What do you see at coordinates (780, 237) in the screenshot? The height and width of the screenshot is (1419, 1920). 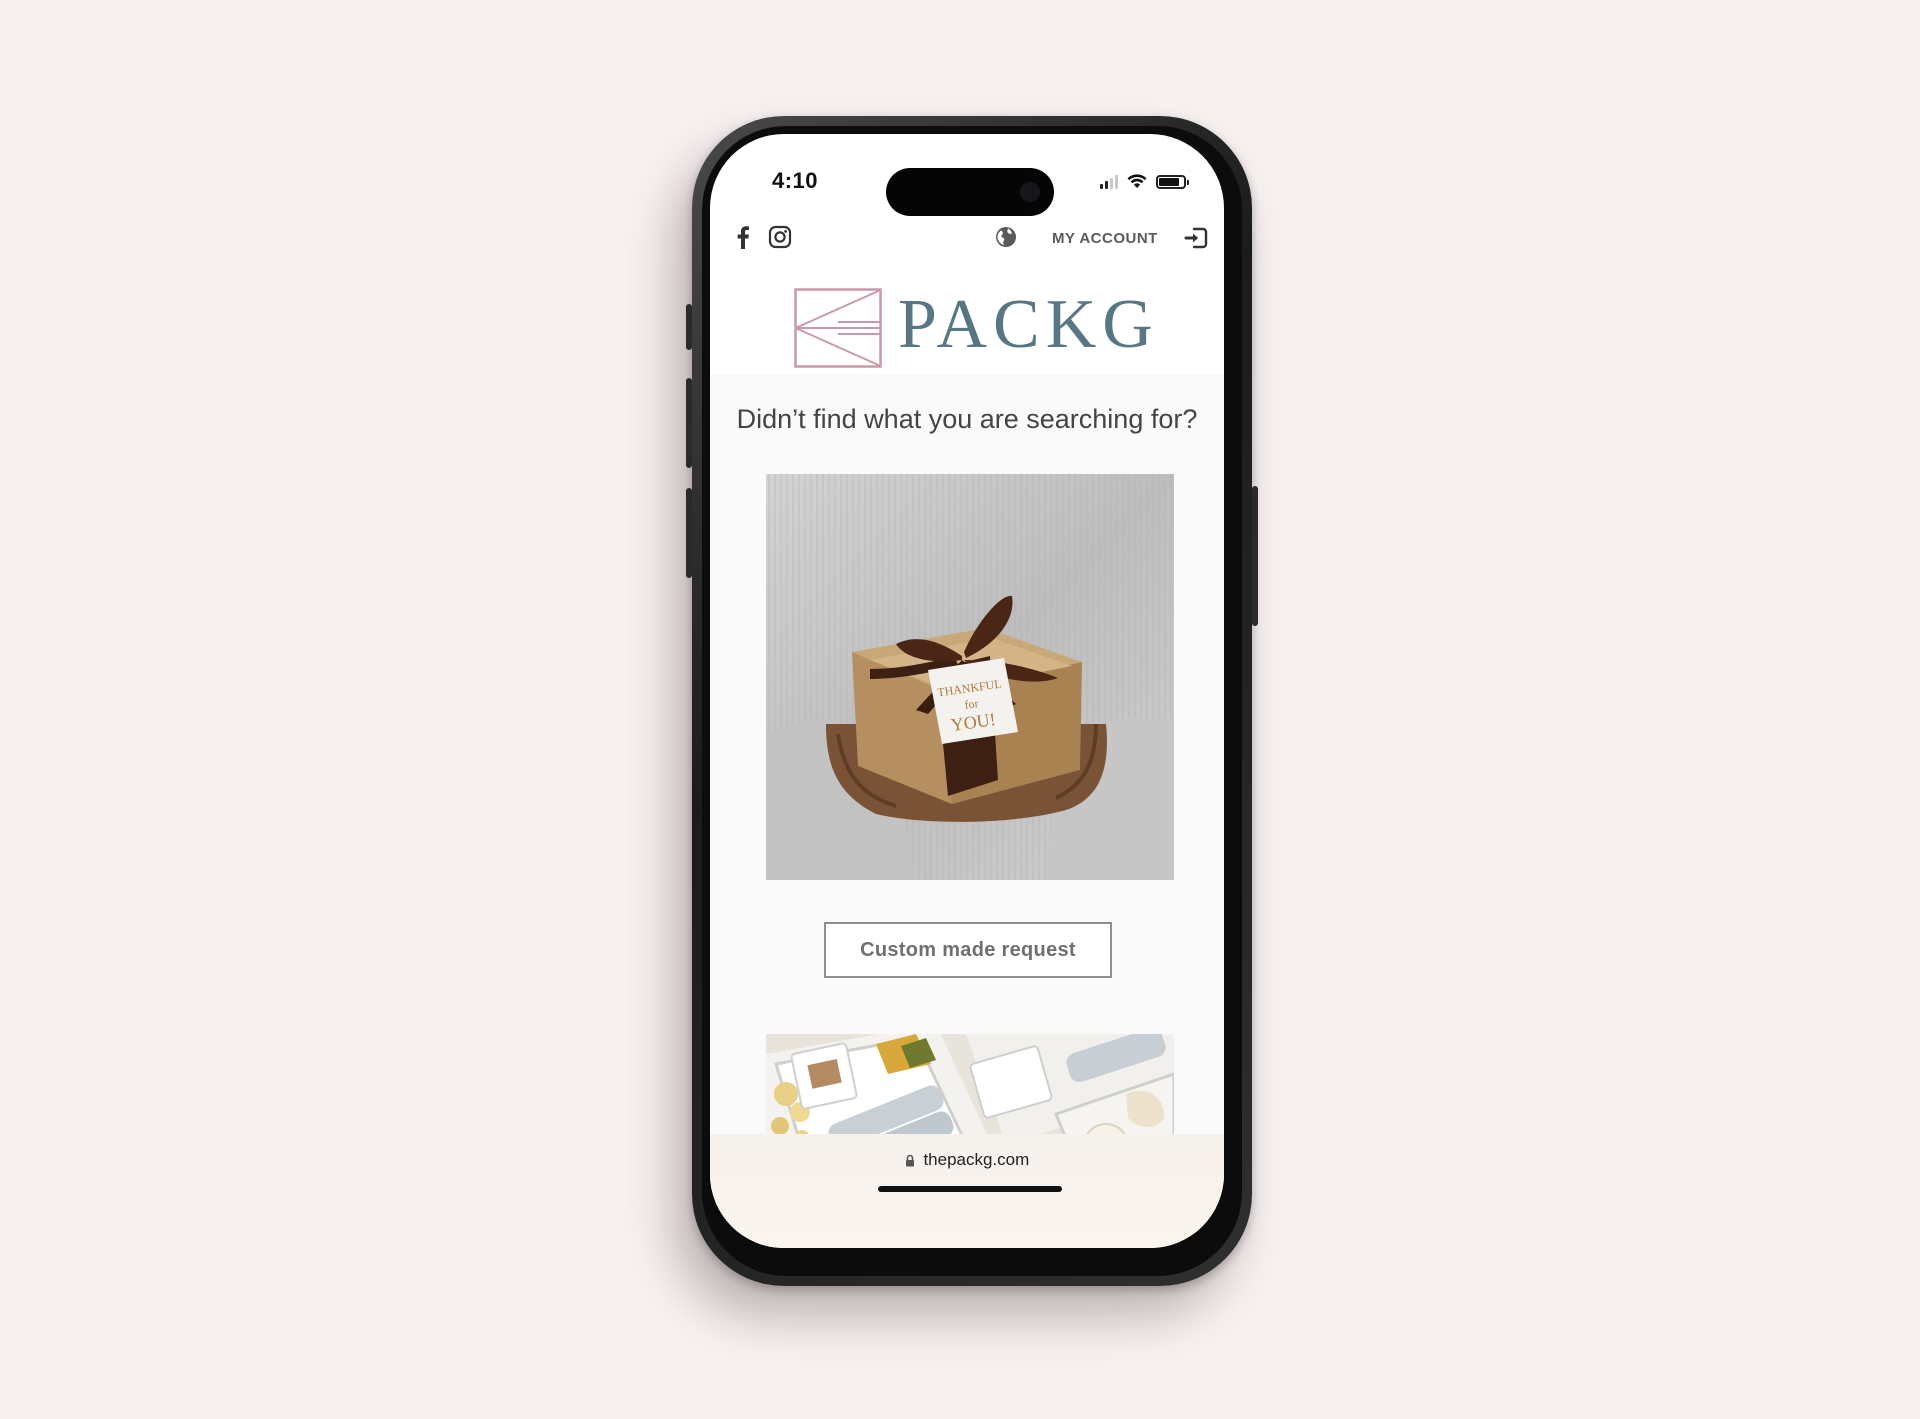 I see `instagram-icon` at bounding box center [780, 237].